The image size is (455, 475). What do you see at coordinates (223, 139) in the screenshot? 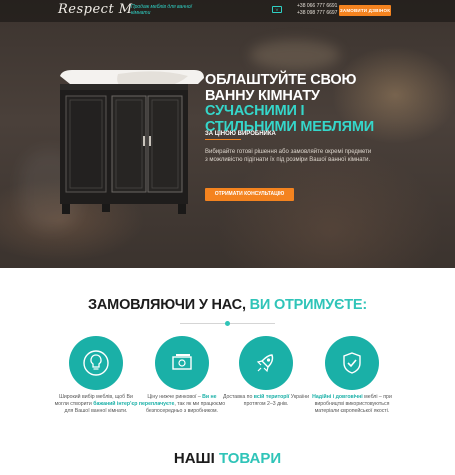
I see `subtitle-underline` at bounding box center [223, 139].